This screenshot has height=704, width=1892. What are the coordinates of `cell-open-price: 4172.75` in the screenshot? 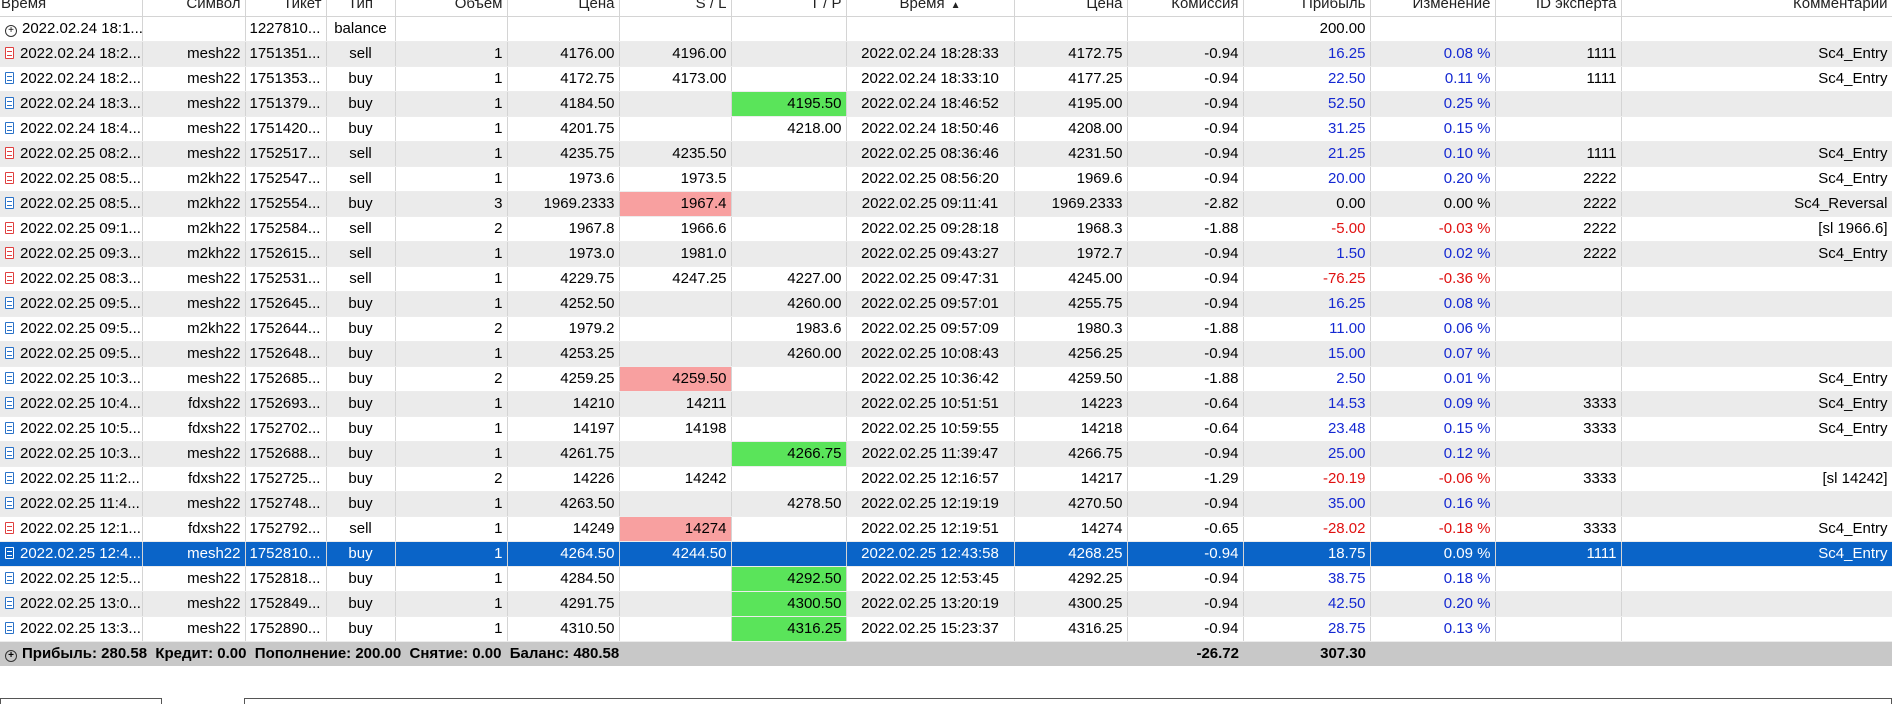 It's located at (563, 79).